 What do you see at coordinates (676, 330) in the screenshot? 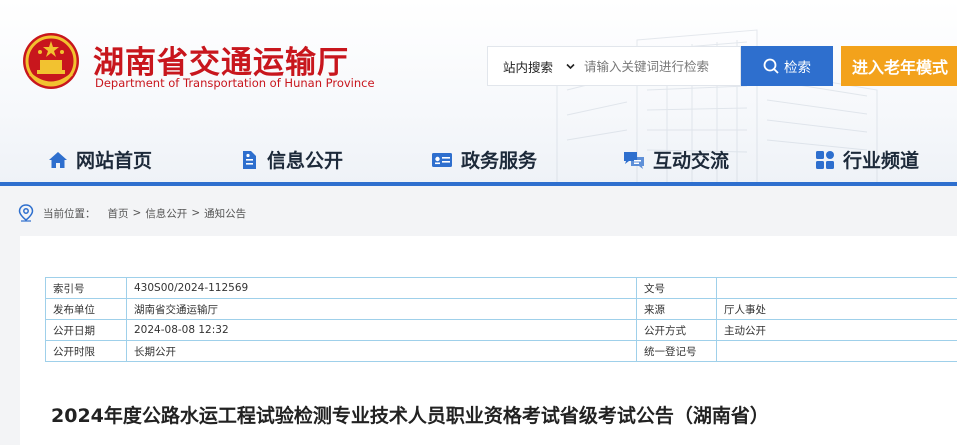
I see `method-label: 公开方式` at bounding box center [676, 330].